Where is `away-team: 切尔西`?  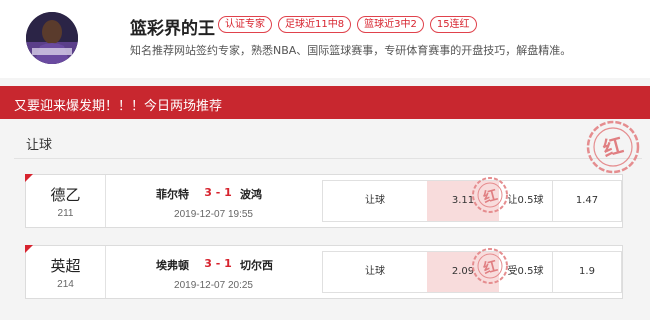
away-team: 切尔西 is located at coordinates (256, 265).